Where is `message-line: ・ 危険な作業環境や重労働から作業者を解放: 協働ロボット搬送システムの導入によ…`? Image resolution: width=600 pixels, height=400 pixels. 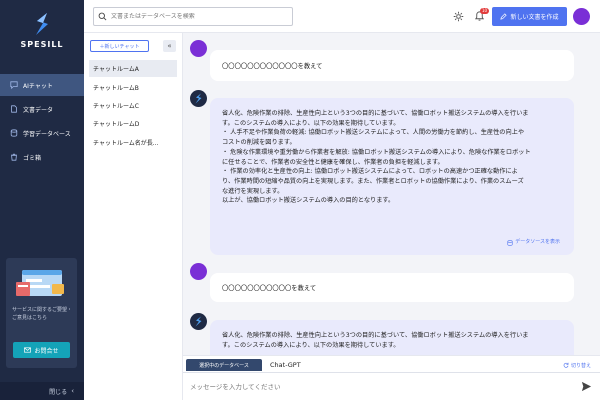 message-line: ・ 危険な作業環境や重労働から作業者を解放: 協働ロボット搬送システムの導入によ… is located at coordinates (376, 152).